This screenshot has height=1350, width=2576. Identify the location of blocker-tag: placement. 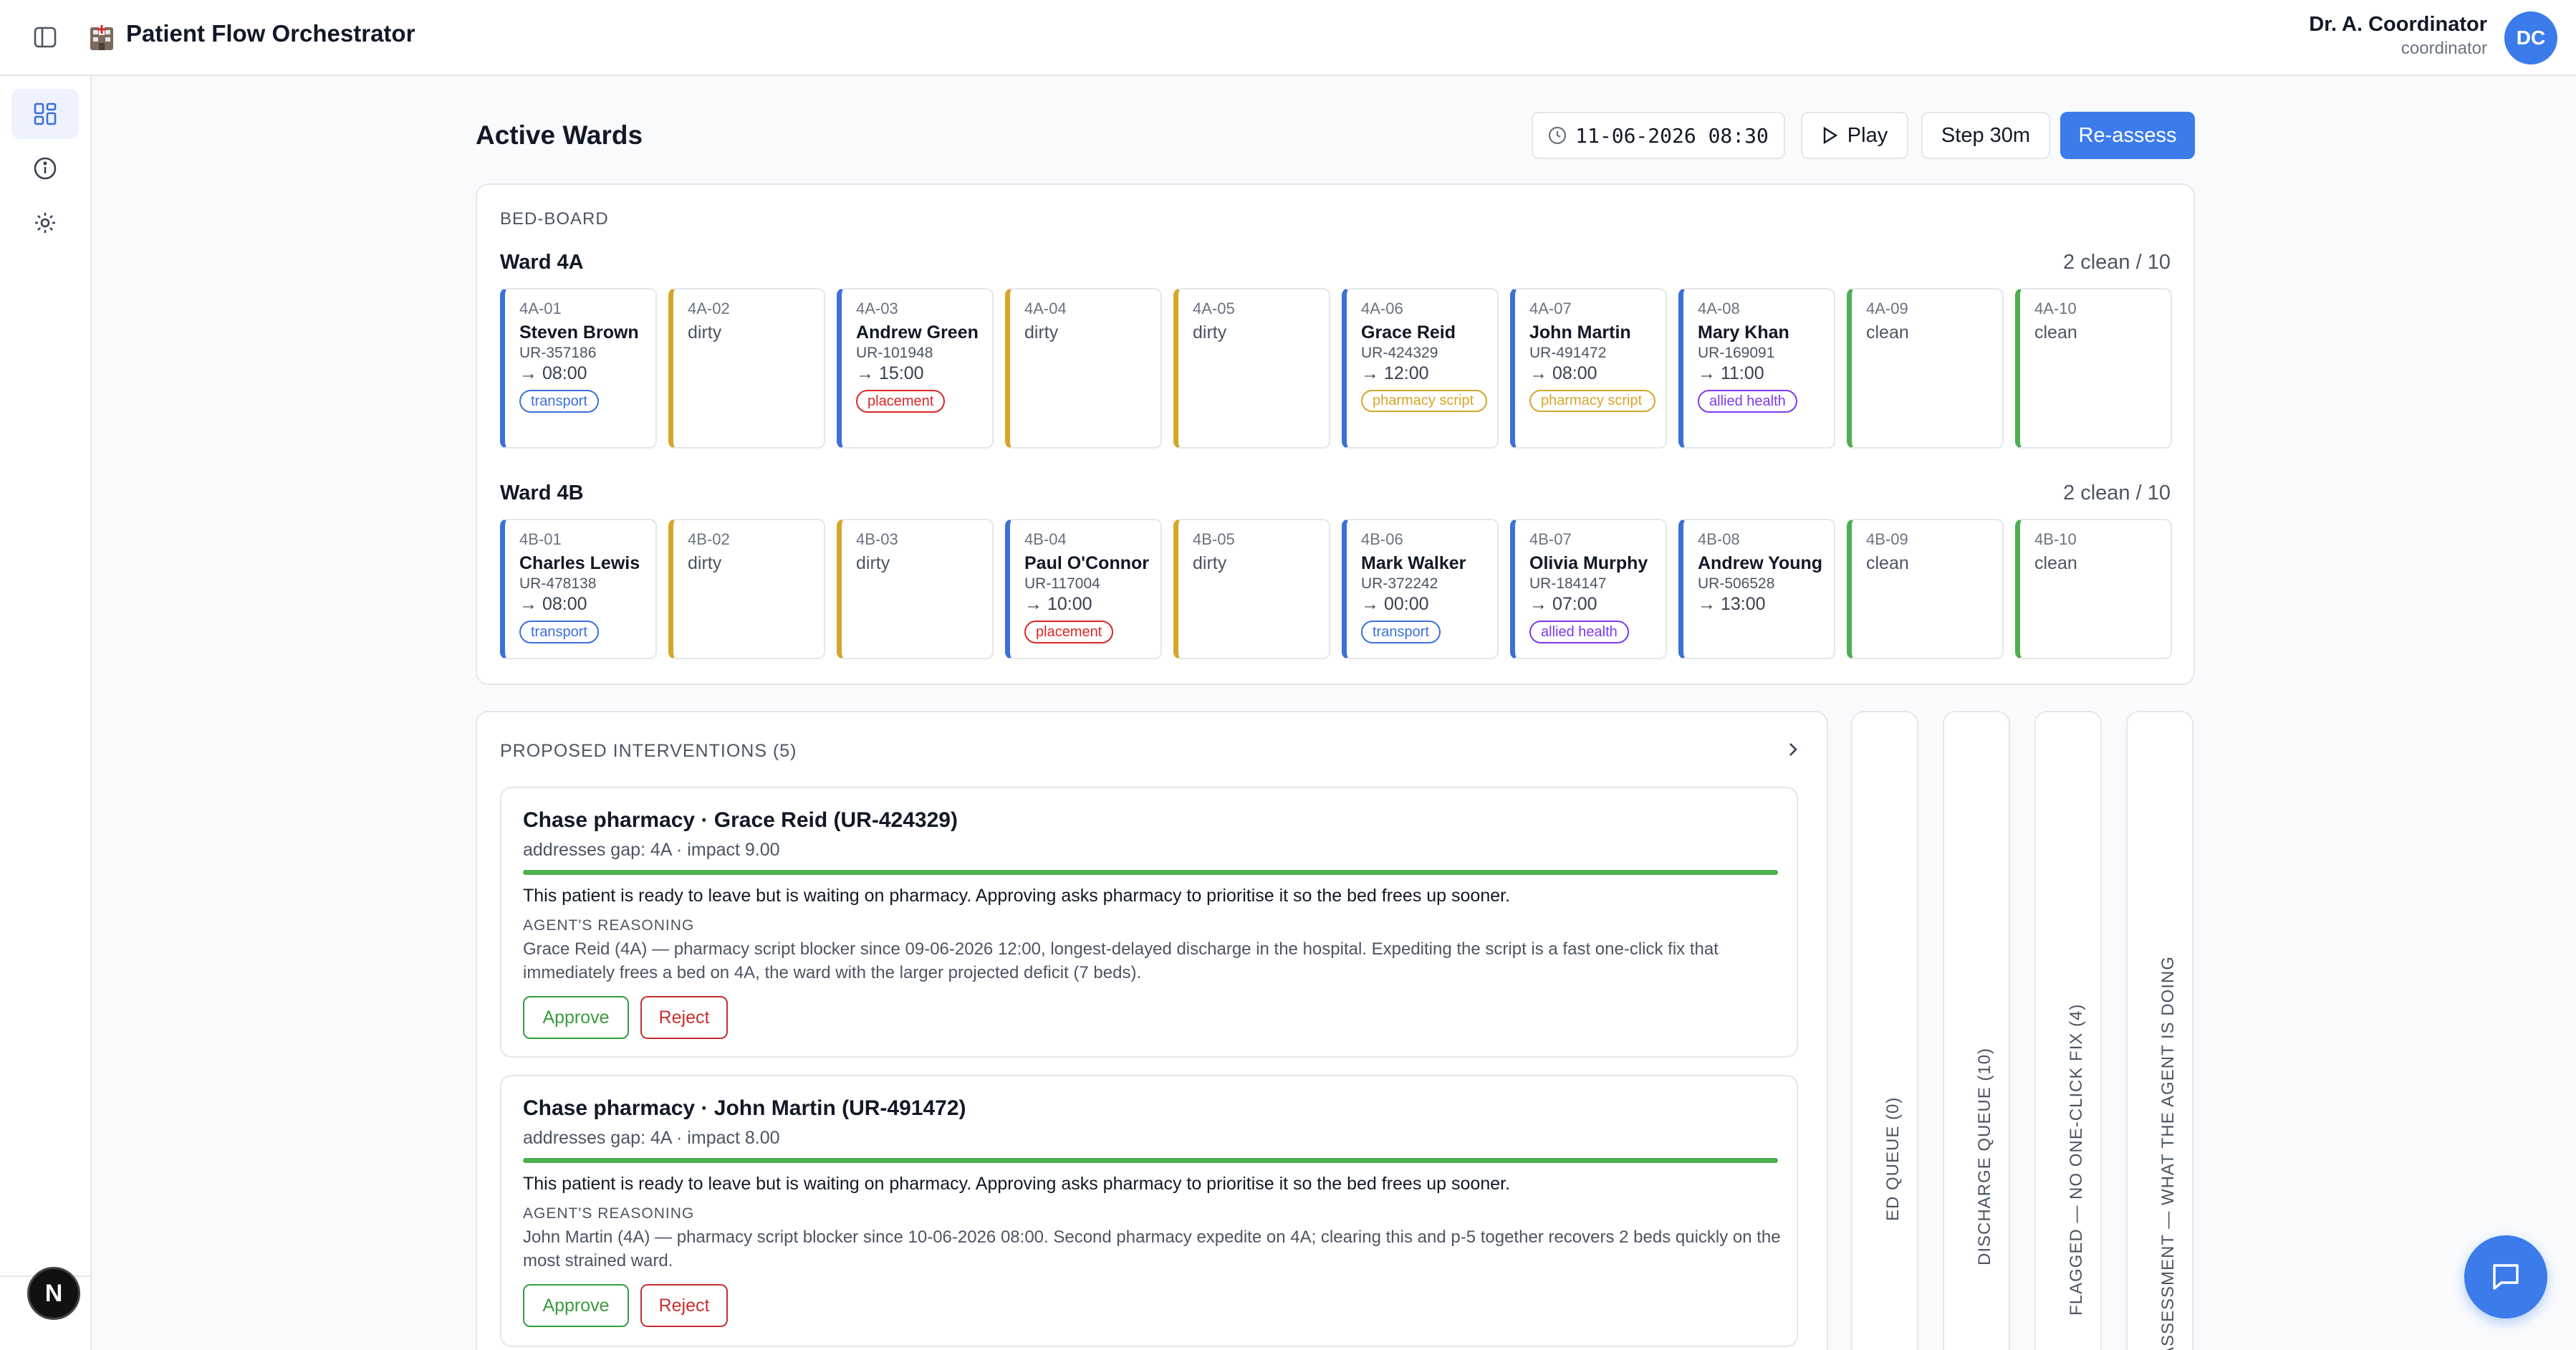
(1069, 632).